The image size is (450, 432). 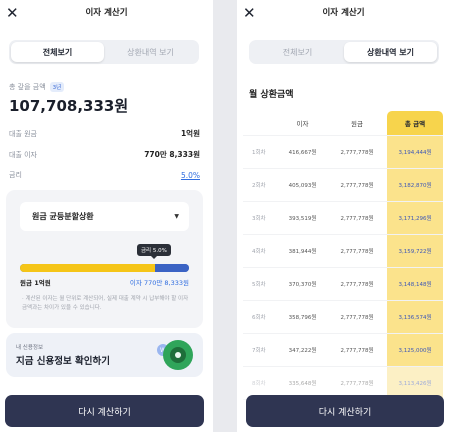 What do you see at coordinates (63, 361) in the screenshot?
I see `credit-banner-title: 지금 신용정보 확인하기` at bounding box center [63, 361].